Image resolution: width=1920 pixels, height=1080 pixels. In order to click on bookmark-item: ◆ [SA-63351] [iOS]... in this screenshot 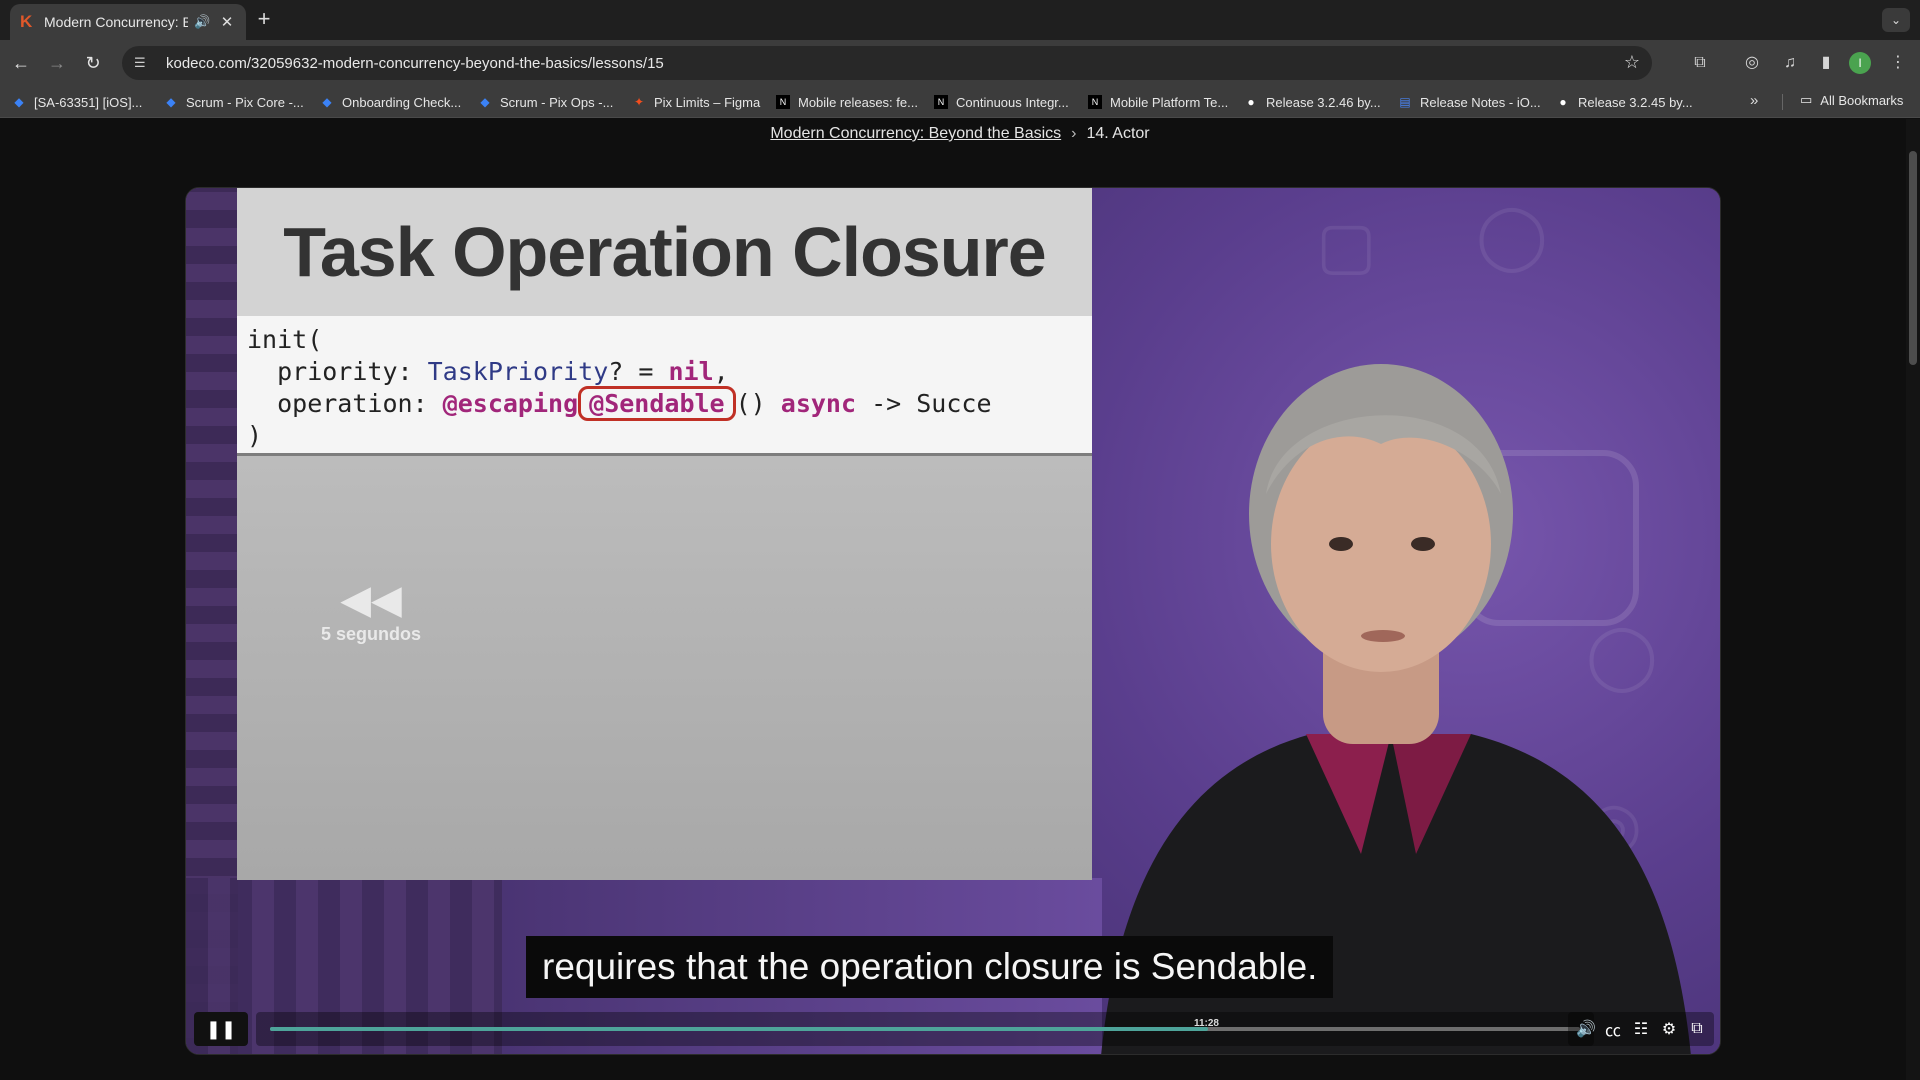, I will do `click(77, 102)`.